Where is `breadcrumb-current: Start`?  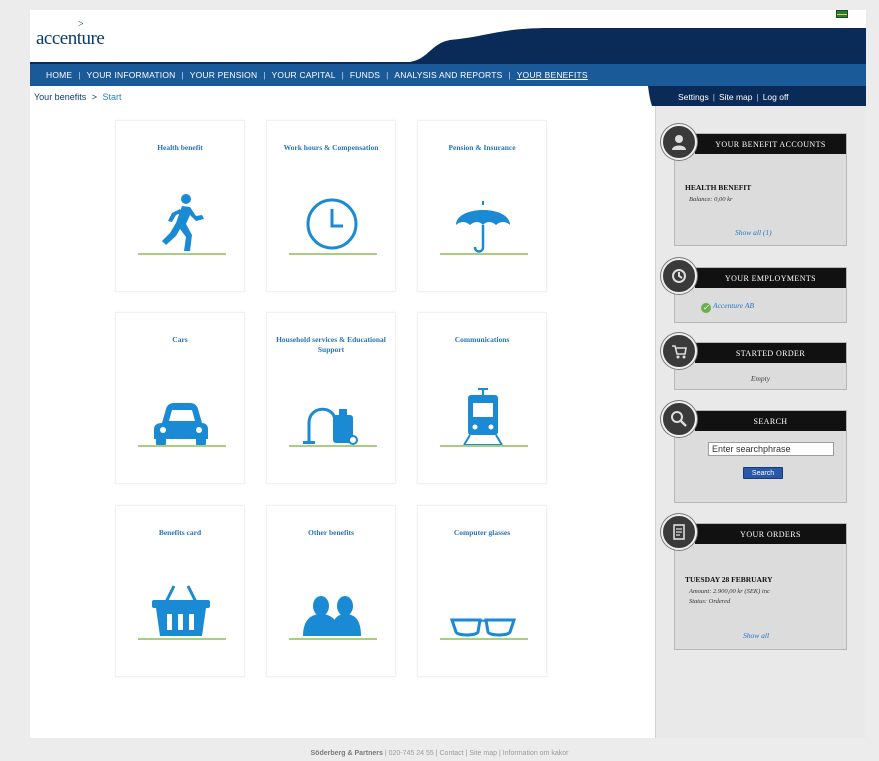 breadcrumb-current: Start is located at coordinates (112, 97).